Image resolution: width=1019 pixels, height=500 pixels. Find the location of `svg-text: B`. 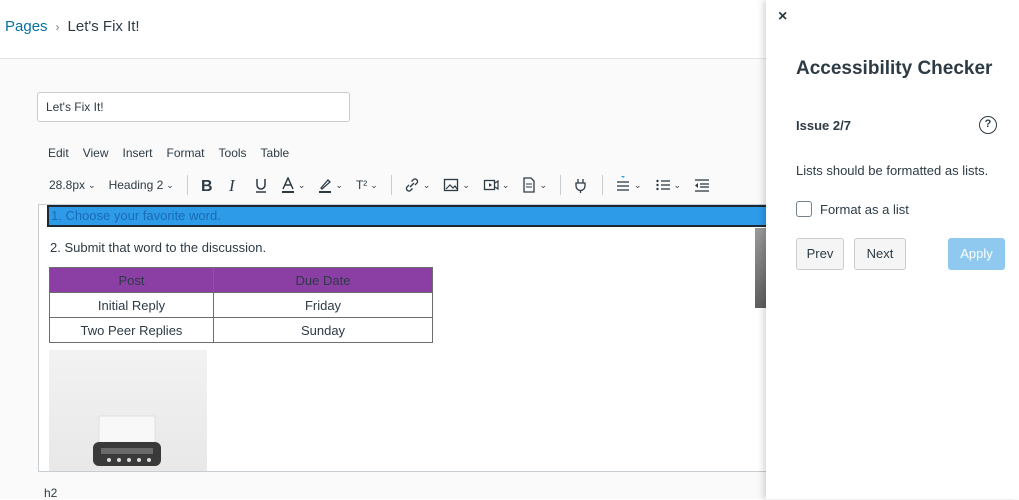

svg-text: B is located at coordinates (207, 185).